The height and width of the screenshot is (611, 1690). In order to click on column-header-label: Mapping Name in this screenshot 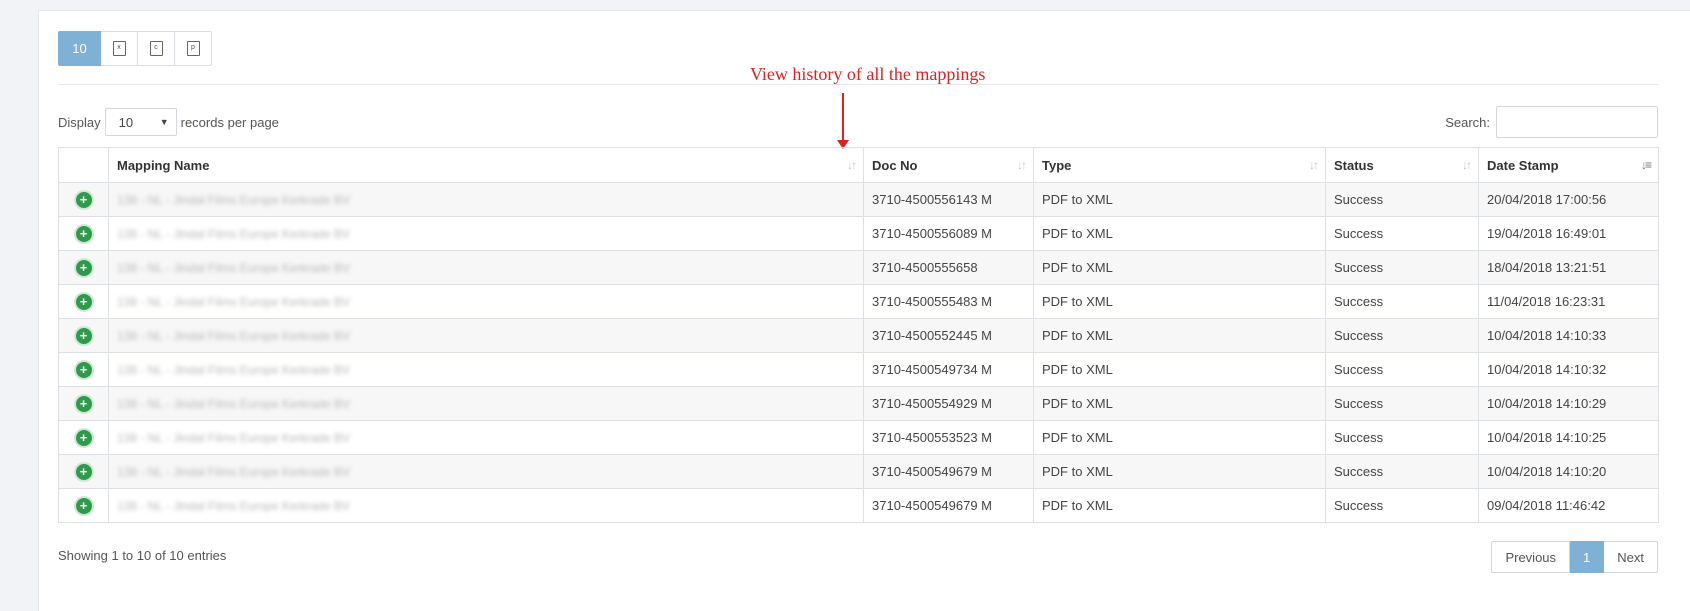, I will do `click(163, 165)`.